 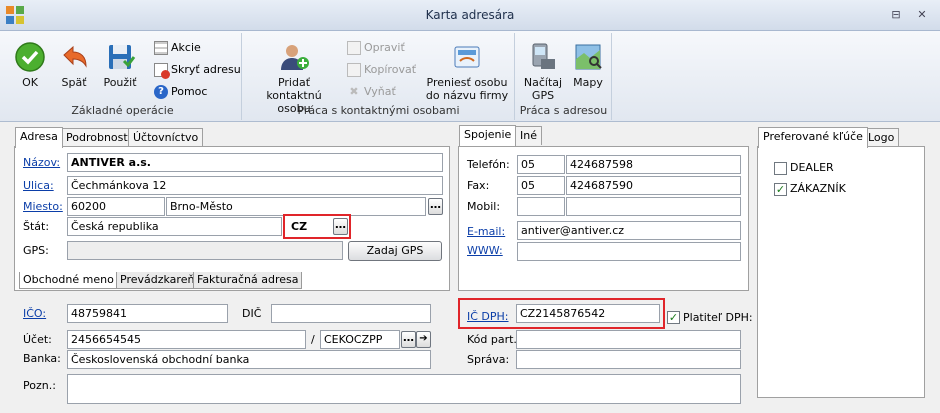 What do you see at coordinates (543, 71) in the screenshot?
I see `load-gps-button: Načítaj GPS` at bounding box center [543, 71].